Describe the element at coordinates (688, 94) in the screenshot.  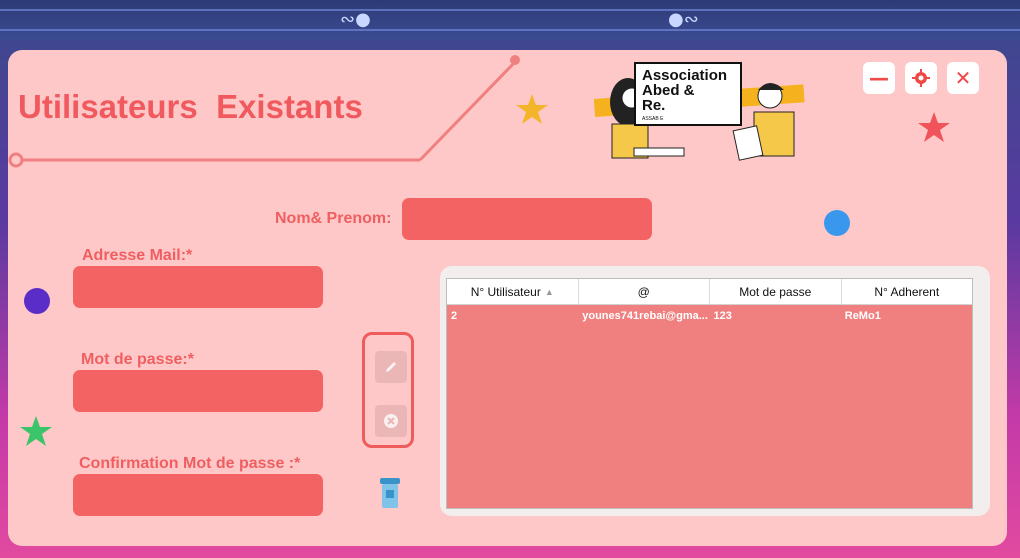
I see `logo-card: Association Abed & Re. ASSAB E` at that location.